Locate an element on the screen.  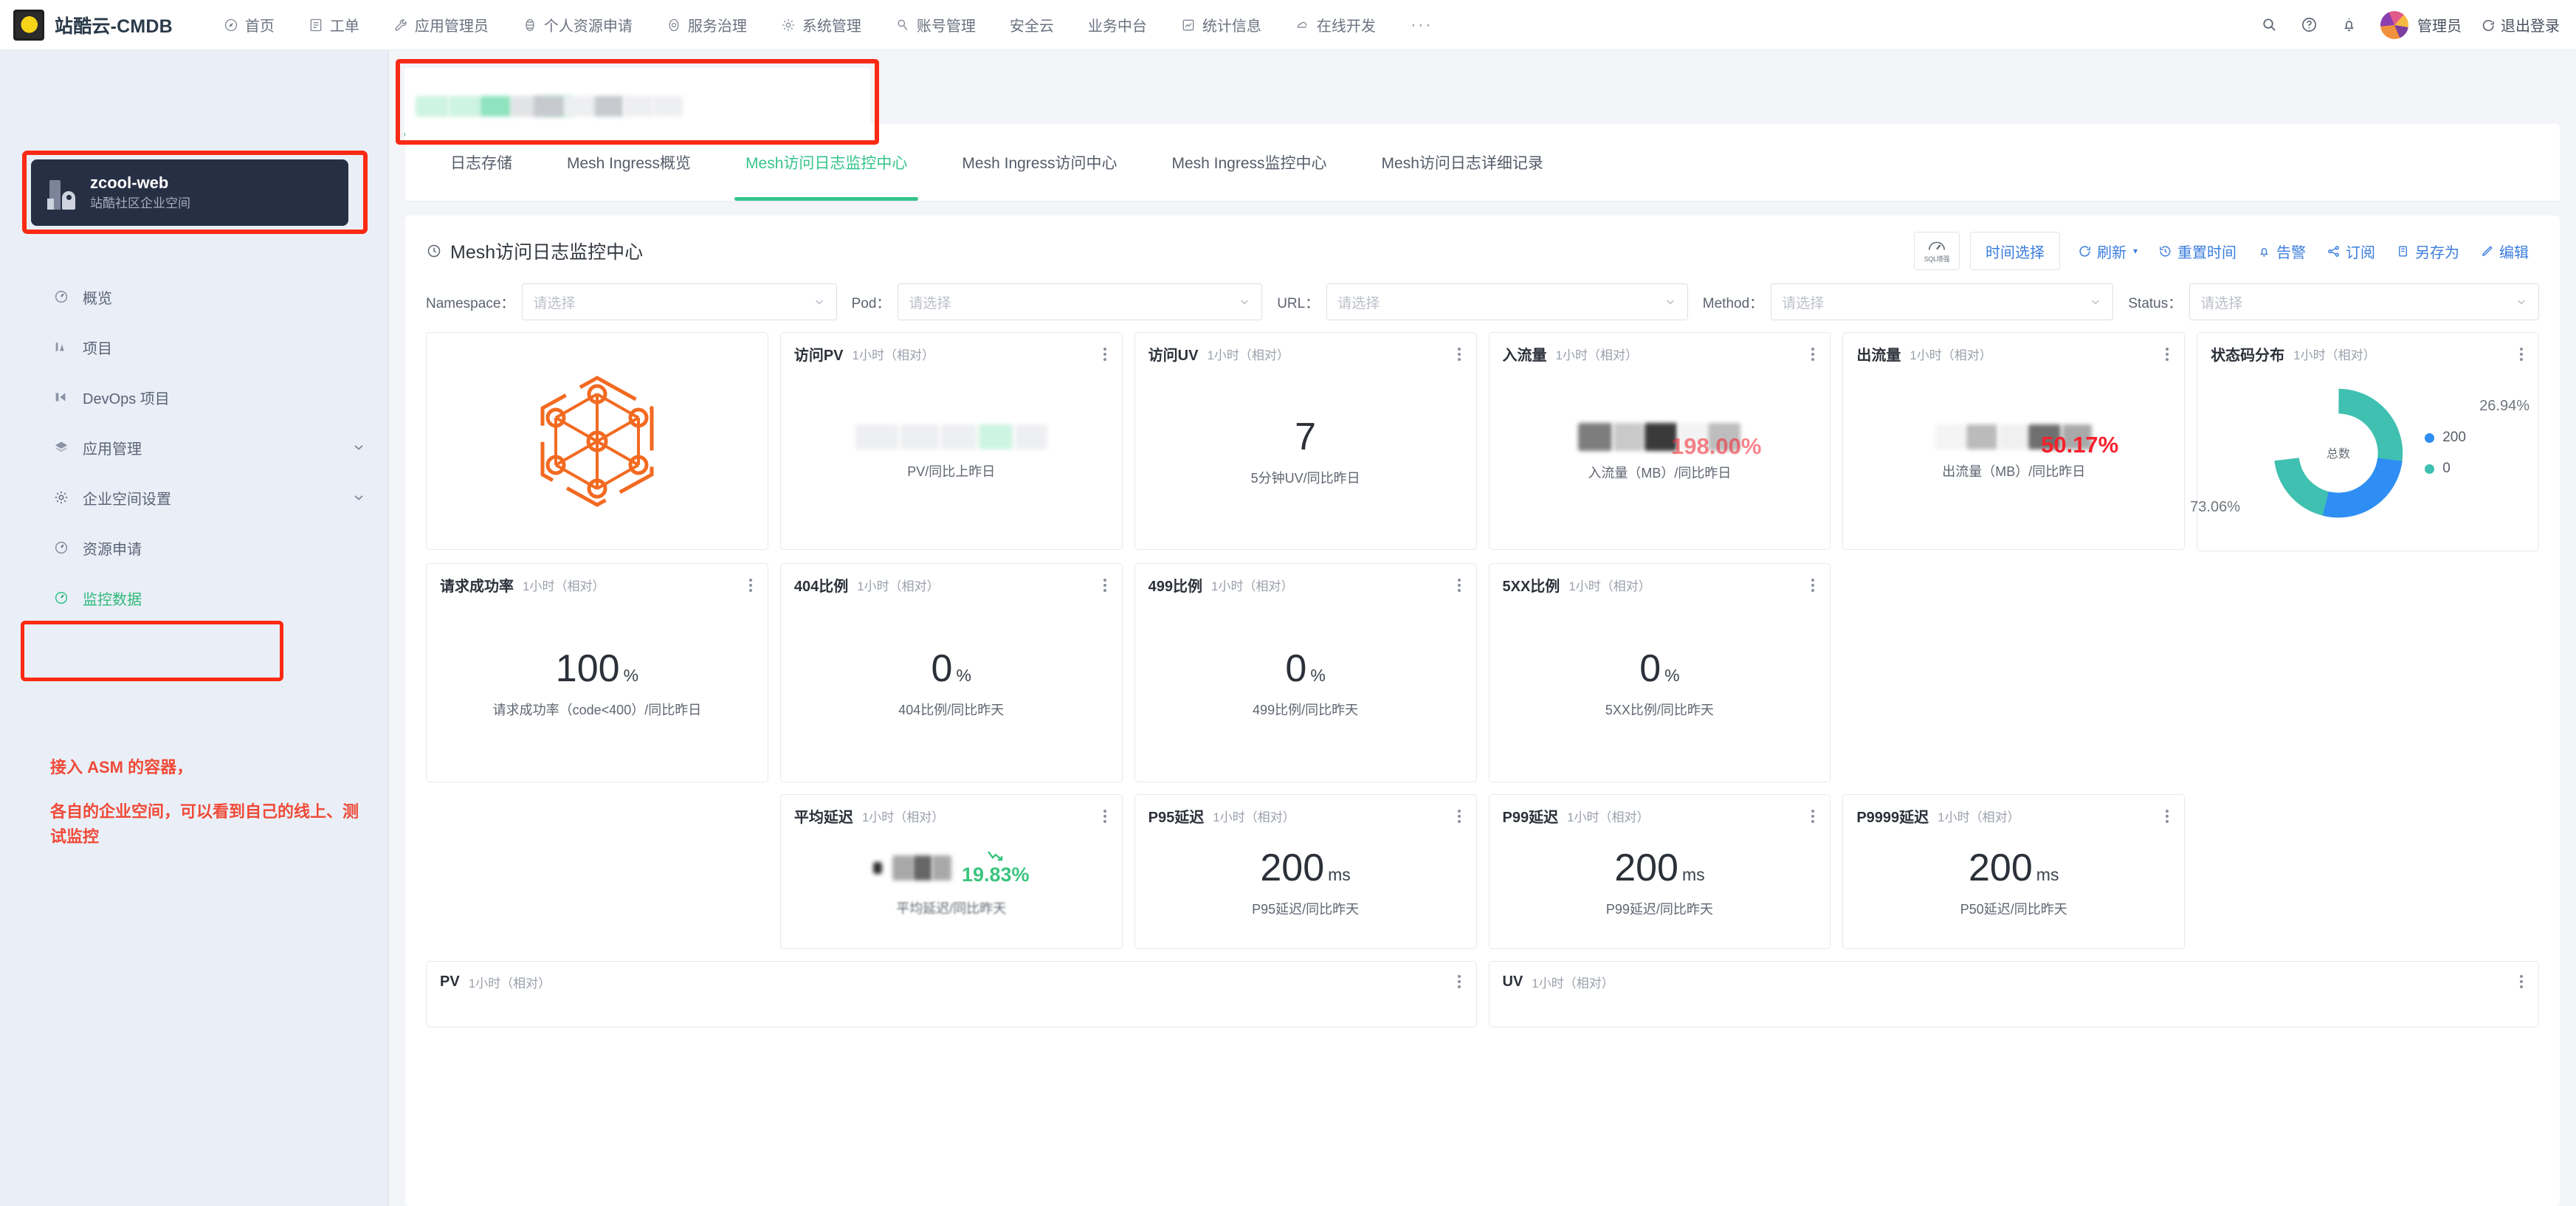
subscribe-button: 订阅 is located at coordinates (2351, 251).